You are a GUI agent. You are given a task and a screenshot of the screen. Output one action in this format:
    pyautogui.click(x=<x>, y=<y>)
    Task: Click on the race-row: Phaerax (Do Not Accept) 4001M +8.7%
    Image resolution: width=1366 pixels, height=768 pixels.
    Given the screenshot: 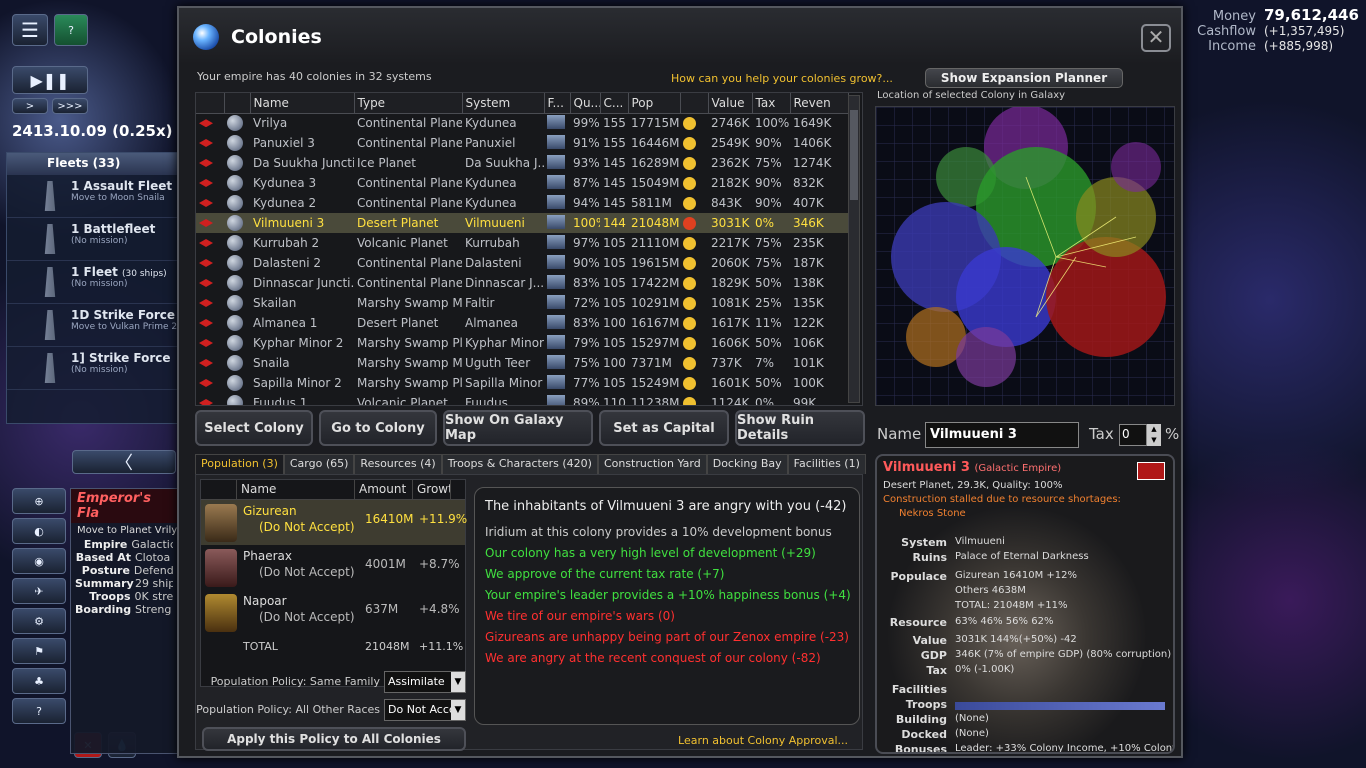 What is the action you would take?
    pyautogui.click(x=333, y=567)
    